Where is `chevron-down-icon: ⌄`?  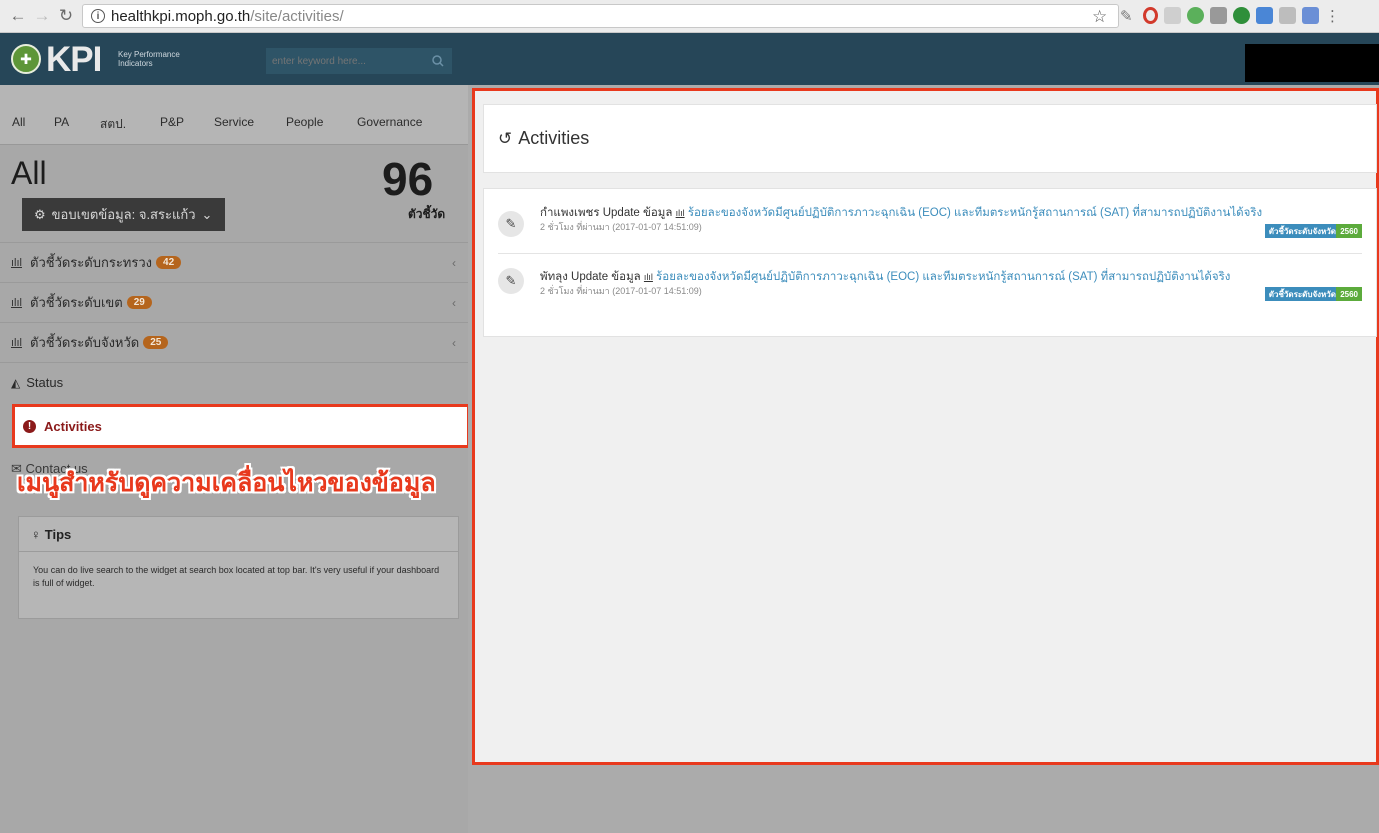 chevron-down-icon: ⌄ is located at coordinates (207, 214).